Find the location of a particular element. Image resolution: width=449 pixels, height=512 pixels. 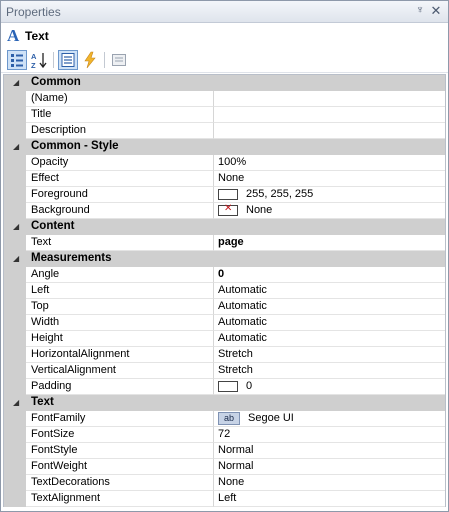

property-name: Angle is located at coordinates (120, 275).